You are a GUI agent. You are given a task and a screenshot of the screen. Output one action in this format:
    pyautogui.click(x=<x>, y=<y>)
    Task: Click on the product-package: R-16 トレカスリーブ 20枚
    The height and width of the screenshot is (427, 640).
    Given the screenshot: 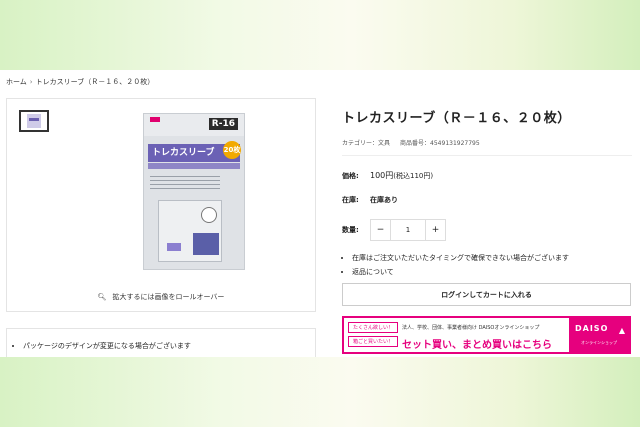 What is the action you would take?
    pyautogui.click(x=194, y=191)
    